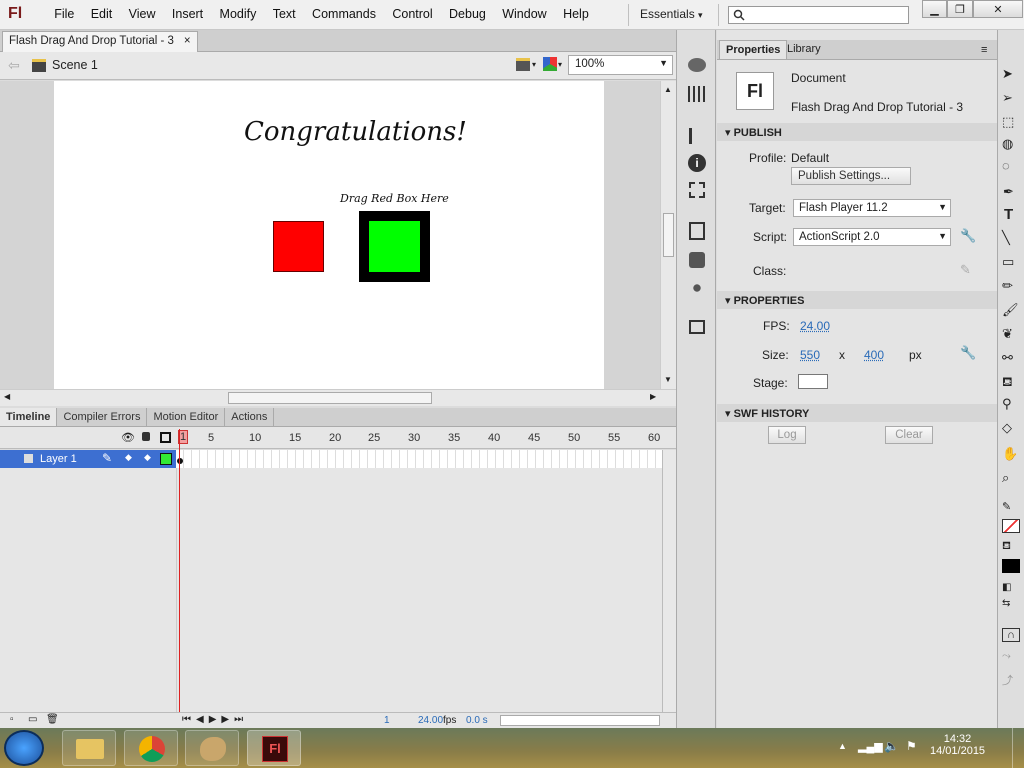 This screenshot has width=1024, height=768. Describe the element at coordinates (753, 49) in the screenshot. I see `tab-properties: Properties` at that location.